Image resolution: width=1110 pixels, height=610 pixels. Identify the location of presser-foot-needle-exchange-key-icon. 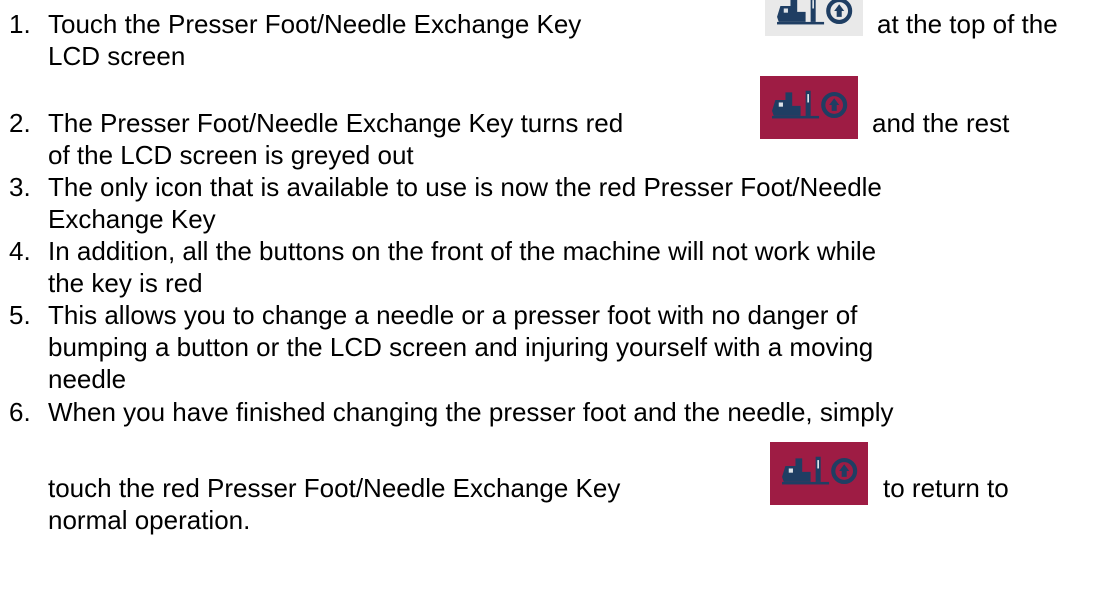
(814, 18).